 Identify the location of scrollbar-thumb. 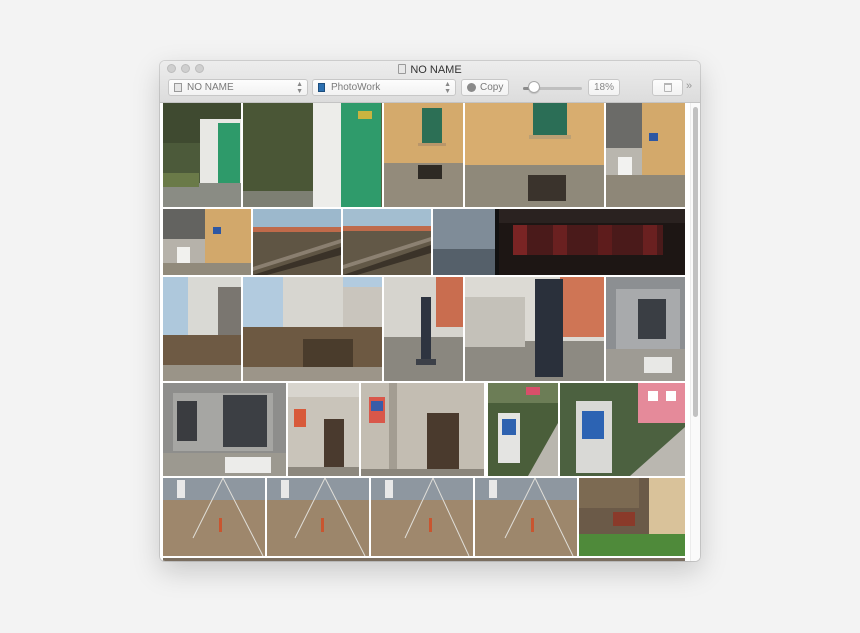
(695, 262).